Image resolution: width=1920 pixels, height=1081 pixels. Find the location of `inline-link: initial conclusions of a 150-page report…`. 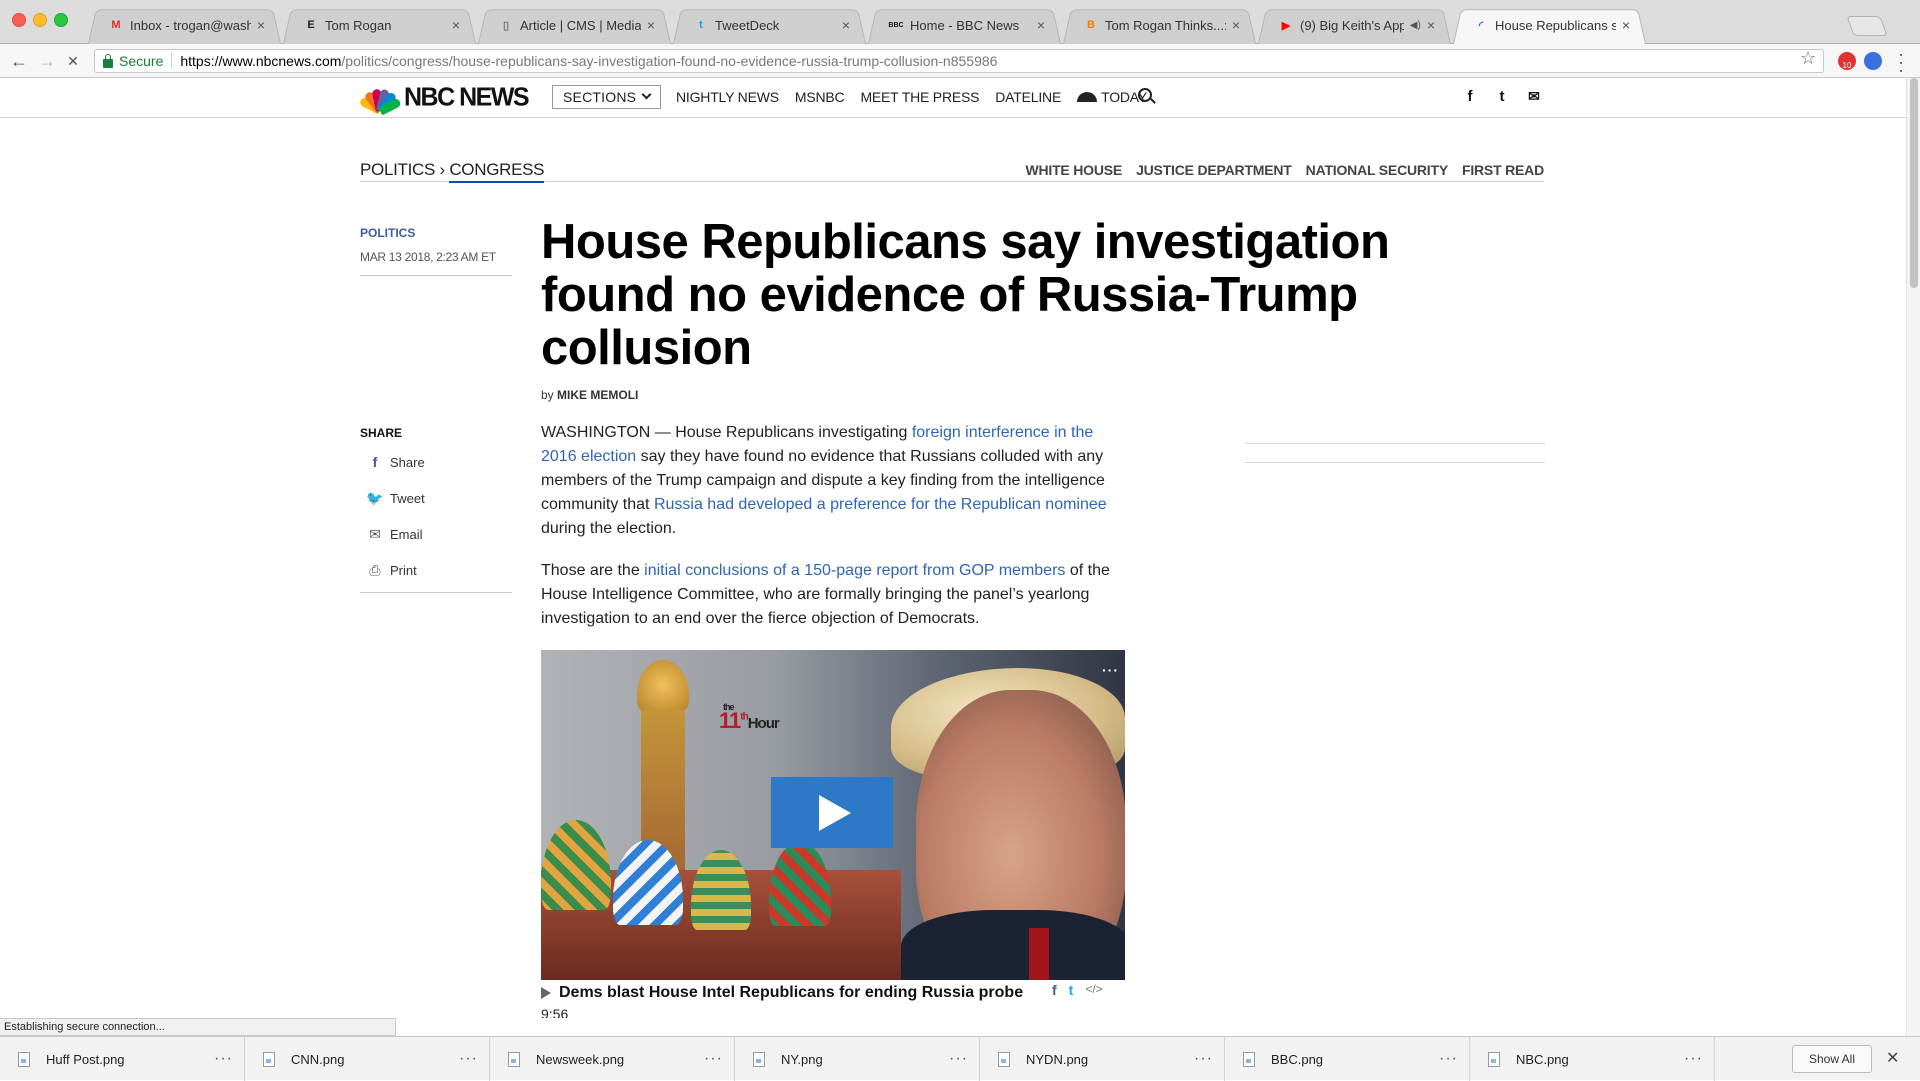

inline-link: initial conclusions of a 150-page report… is located at coordinates (854, 570).